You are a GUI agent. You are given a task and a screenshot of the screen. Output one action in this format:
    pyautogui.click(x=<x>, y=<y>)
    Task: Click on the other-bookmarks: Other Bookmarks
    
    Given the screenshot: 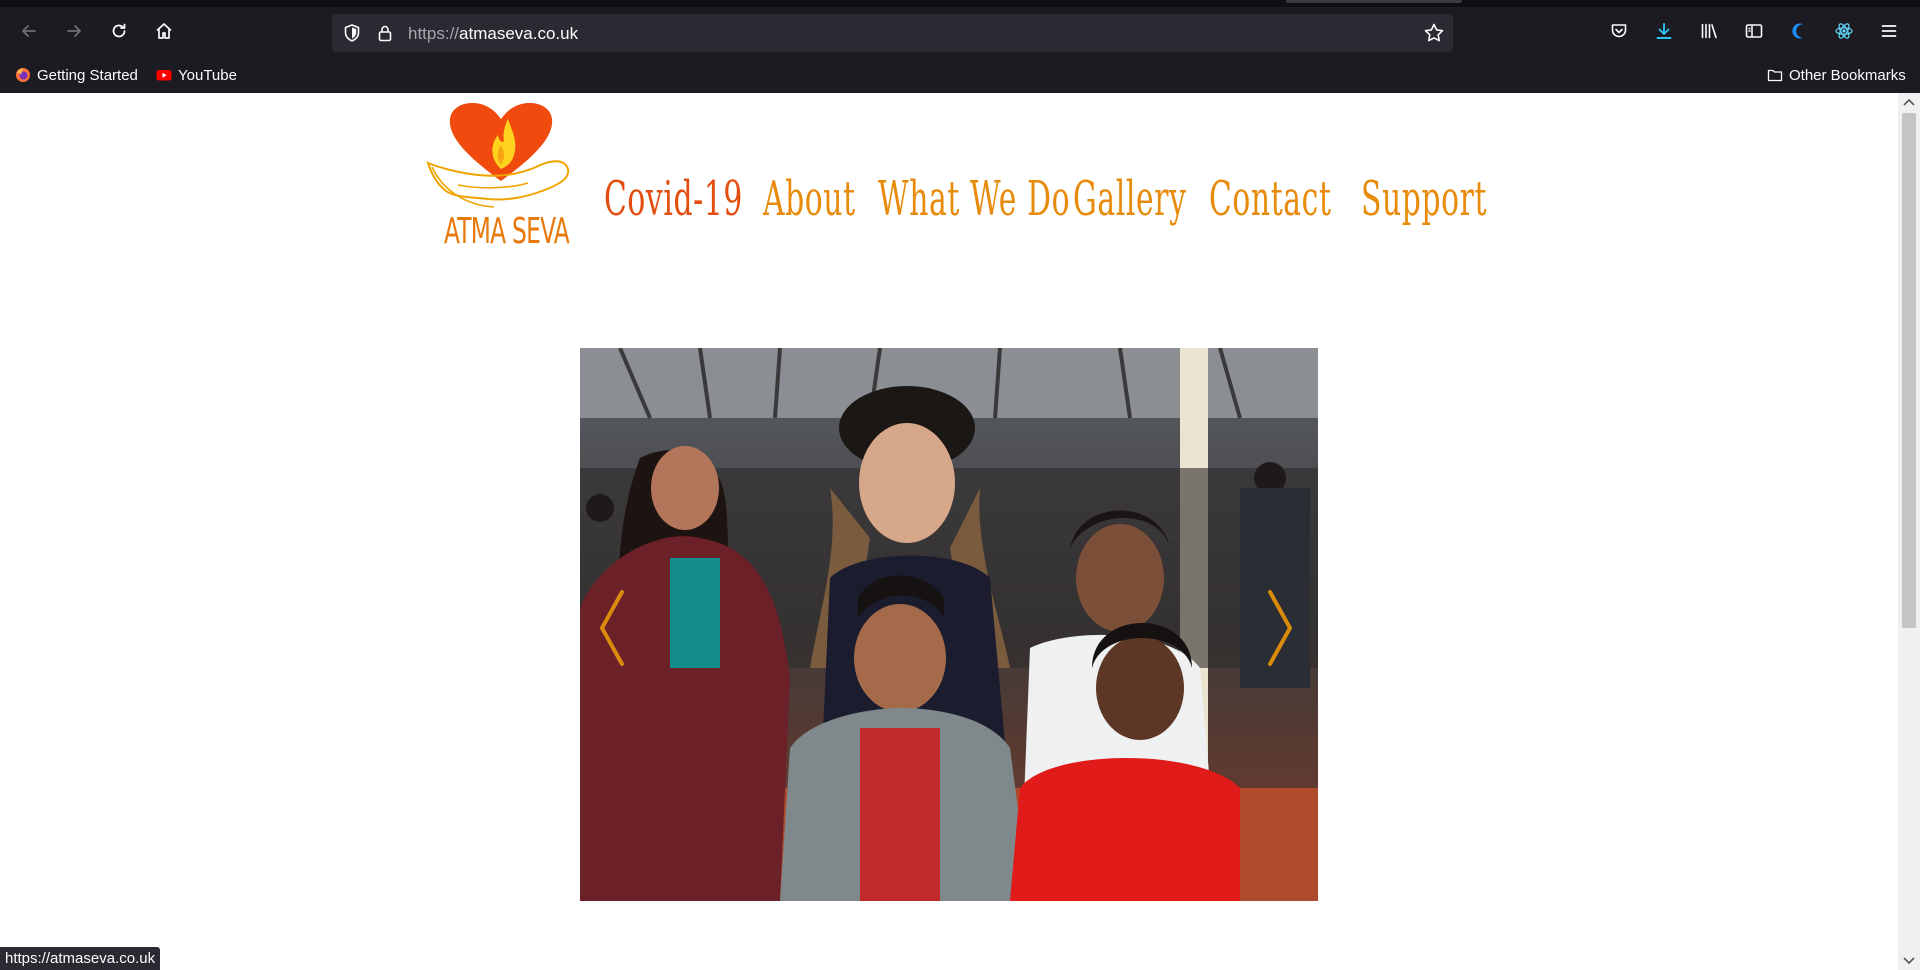 What is the action you would take?
    pyautogui.click(x=1836, y=75)
    